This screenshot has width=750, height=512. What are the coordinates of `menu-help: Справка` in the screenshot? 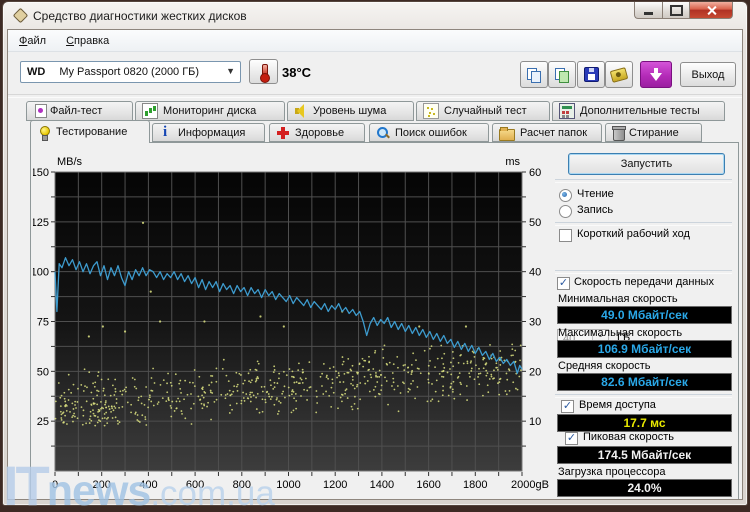 It's located at (87, 41).